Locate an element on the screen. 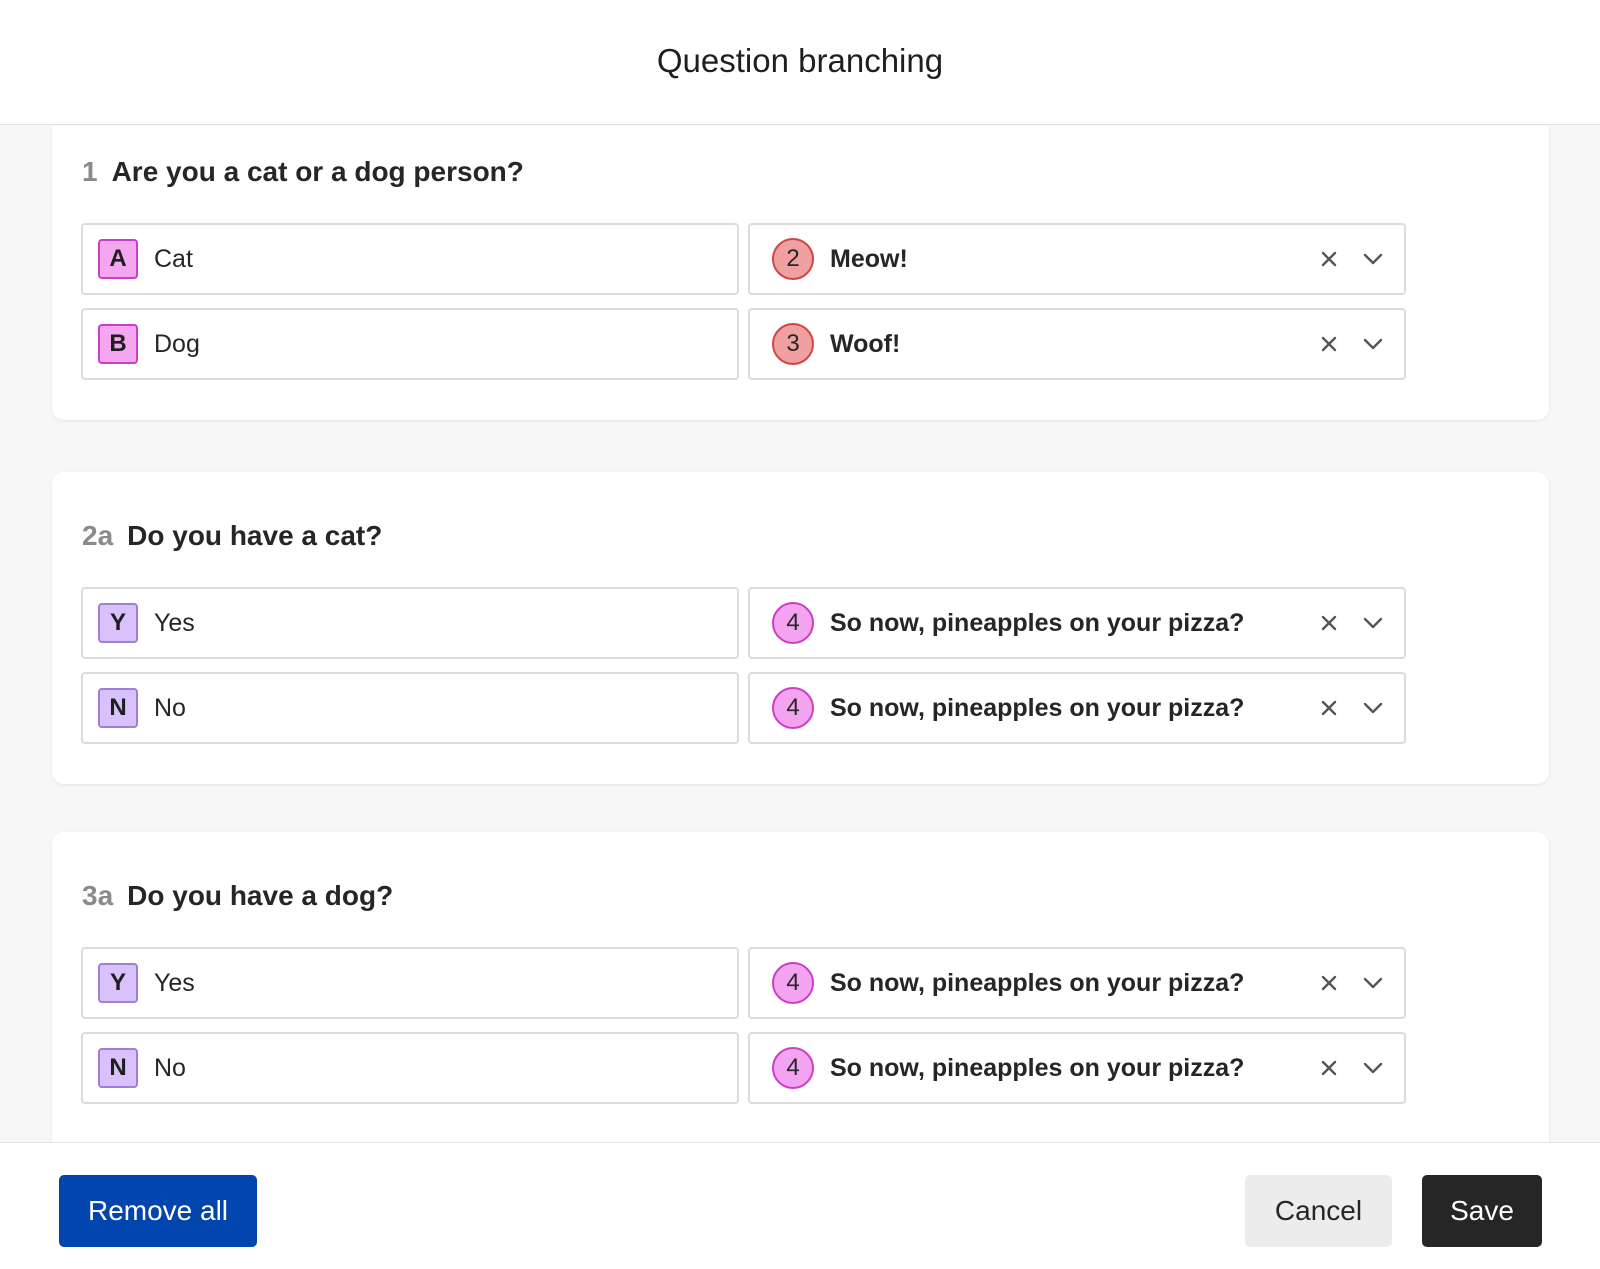  target-question-number: 2 is located at coordinates (793, 259).